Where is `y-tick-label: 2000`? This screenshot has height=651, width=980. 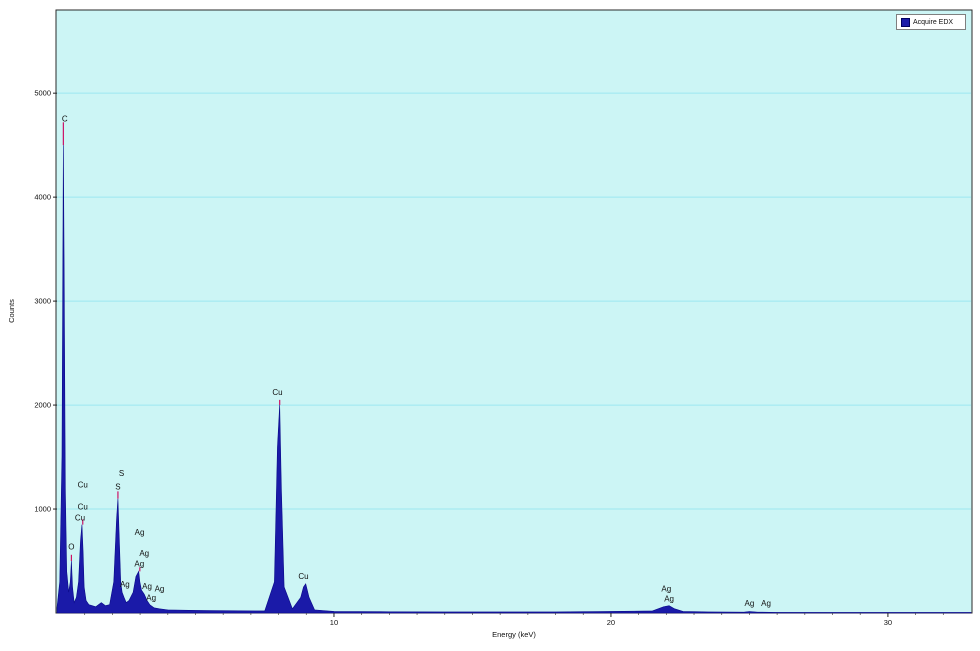 y-tick-label: 2000 is located at coordinates (42, 405).